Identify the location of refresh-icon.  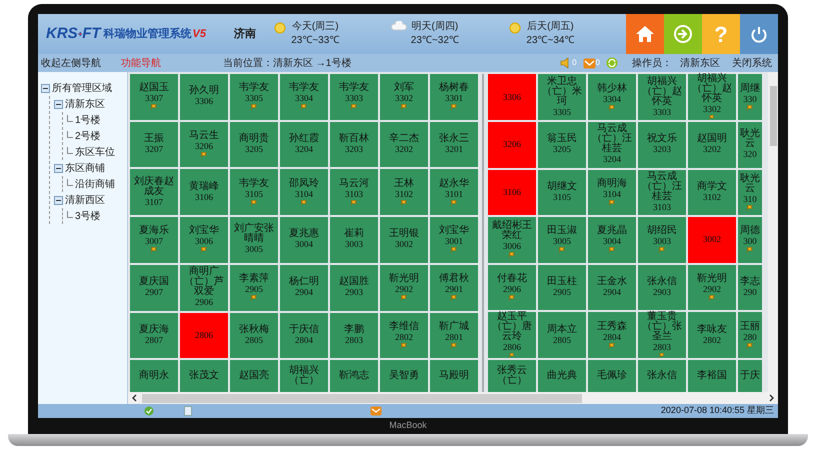
(612, 63).